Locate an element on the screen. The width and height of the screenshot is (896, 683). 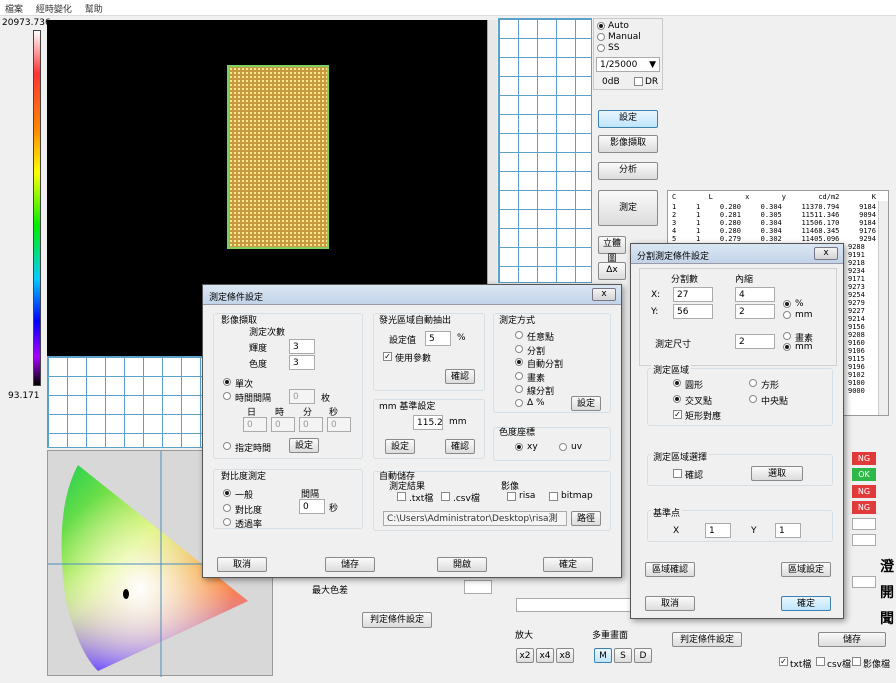
mm-input: 115.2 is located at coordinates (428, 422).